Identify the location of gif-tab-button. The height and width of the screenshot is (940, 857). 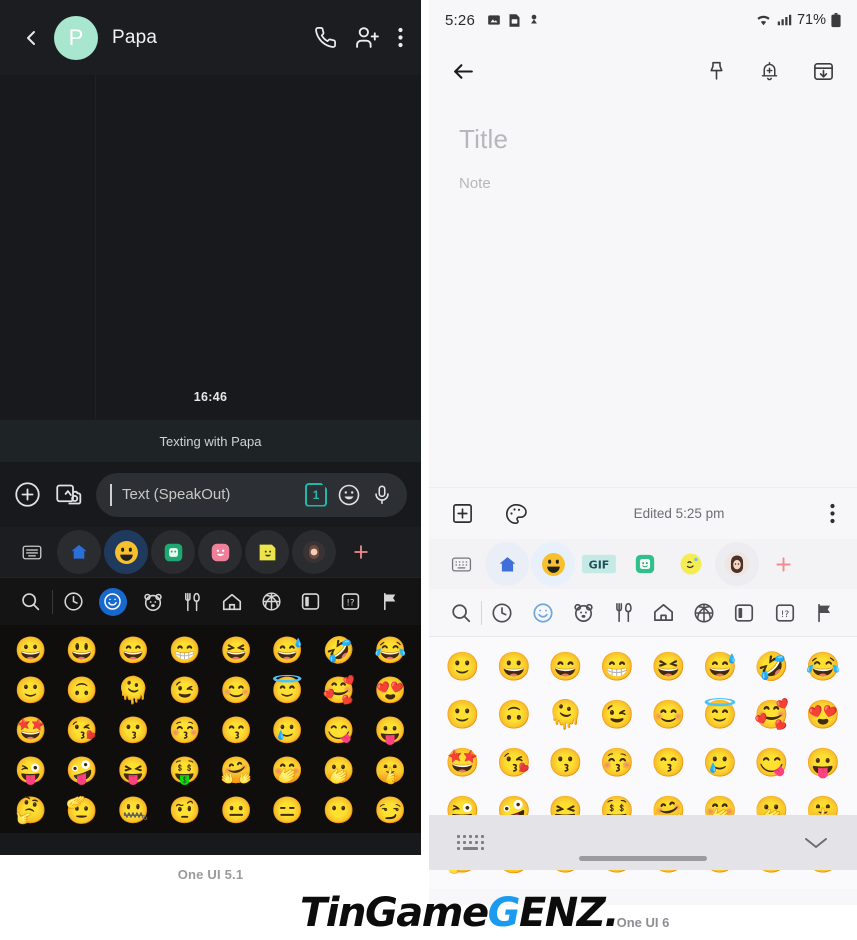
(173, 552).